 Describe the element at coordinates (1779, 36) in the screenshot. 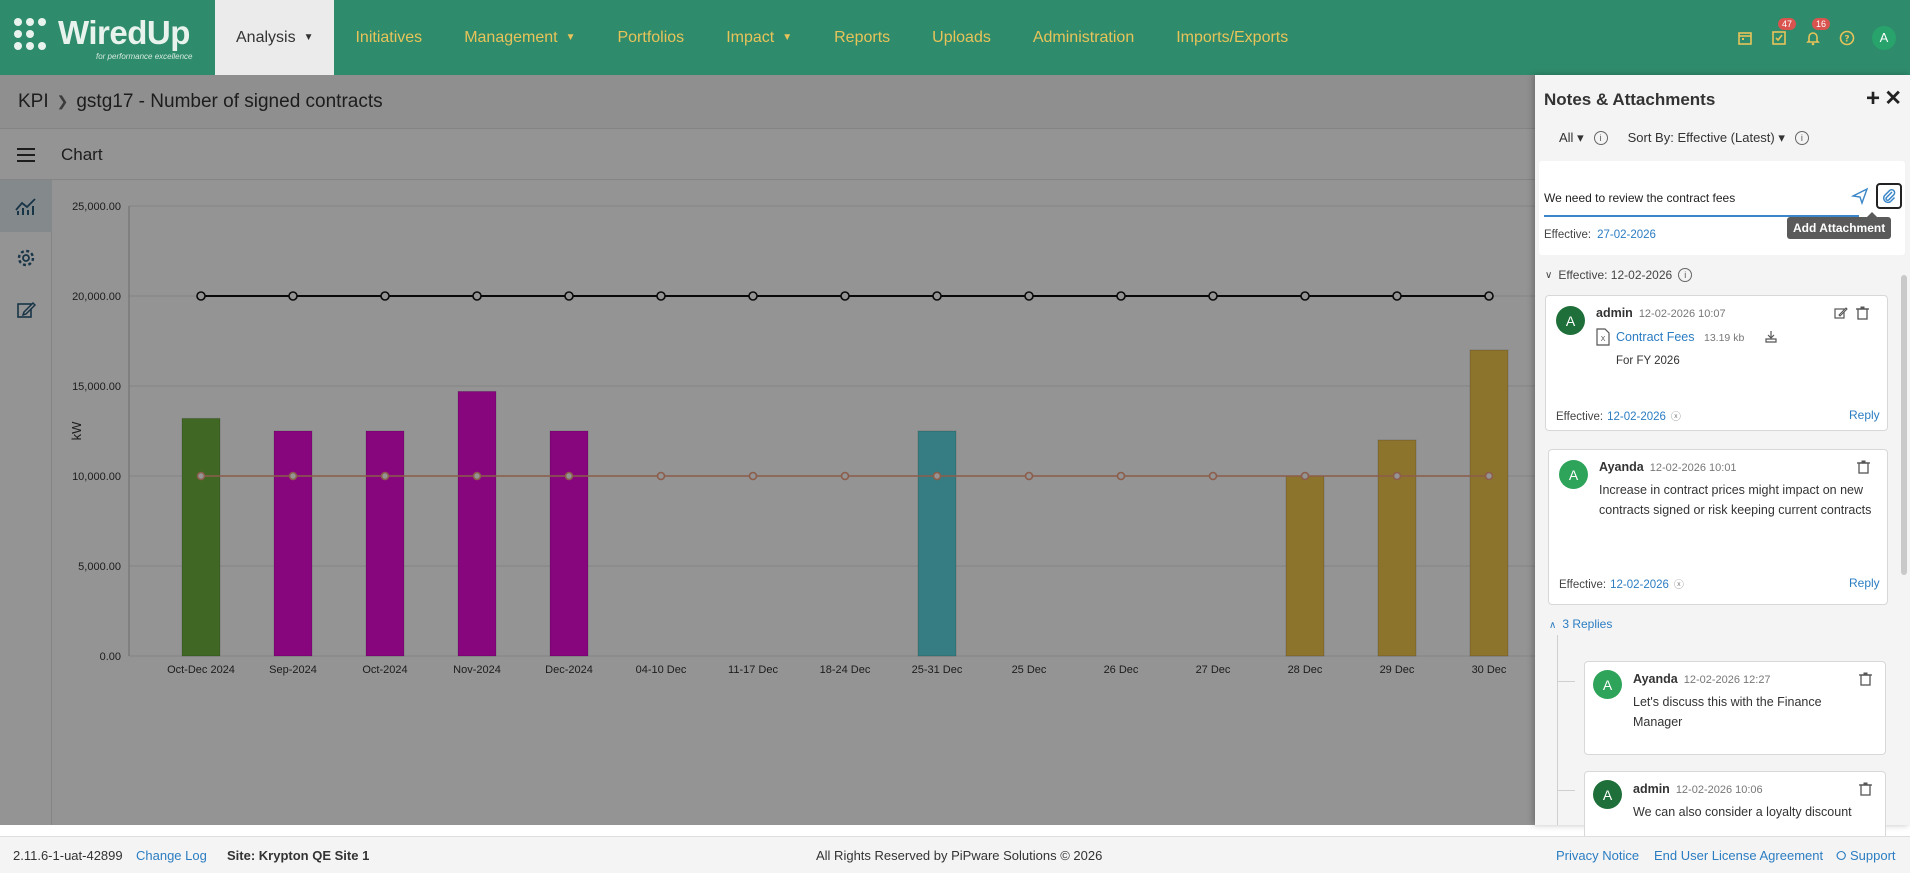

I see `tasks-icon: 47` at that location.